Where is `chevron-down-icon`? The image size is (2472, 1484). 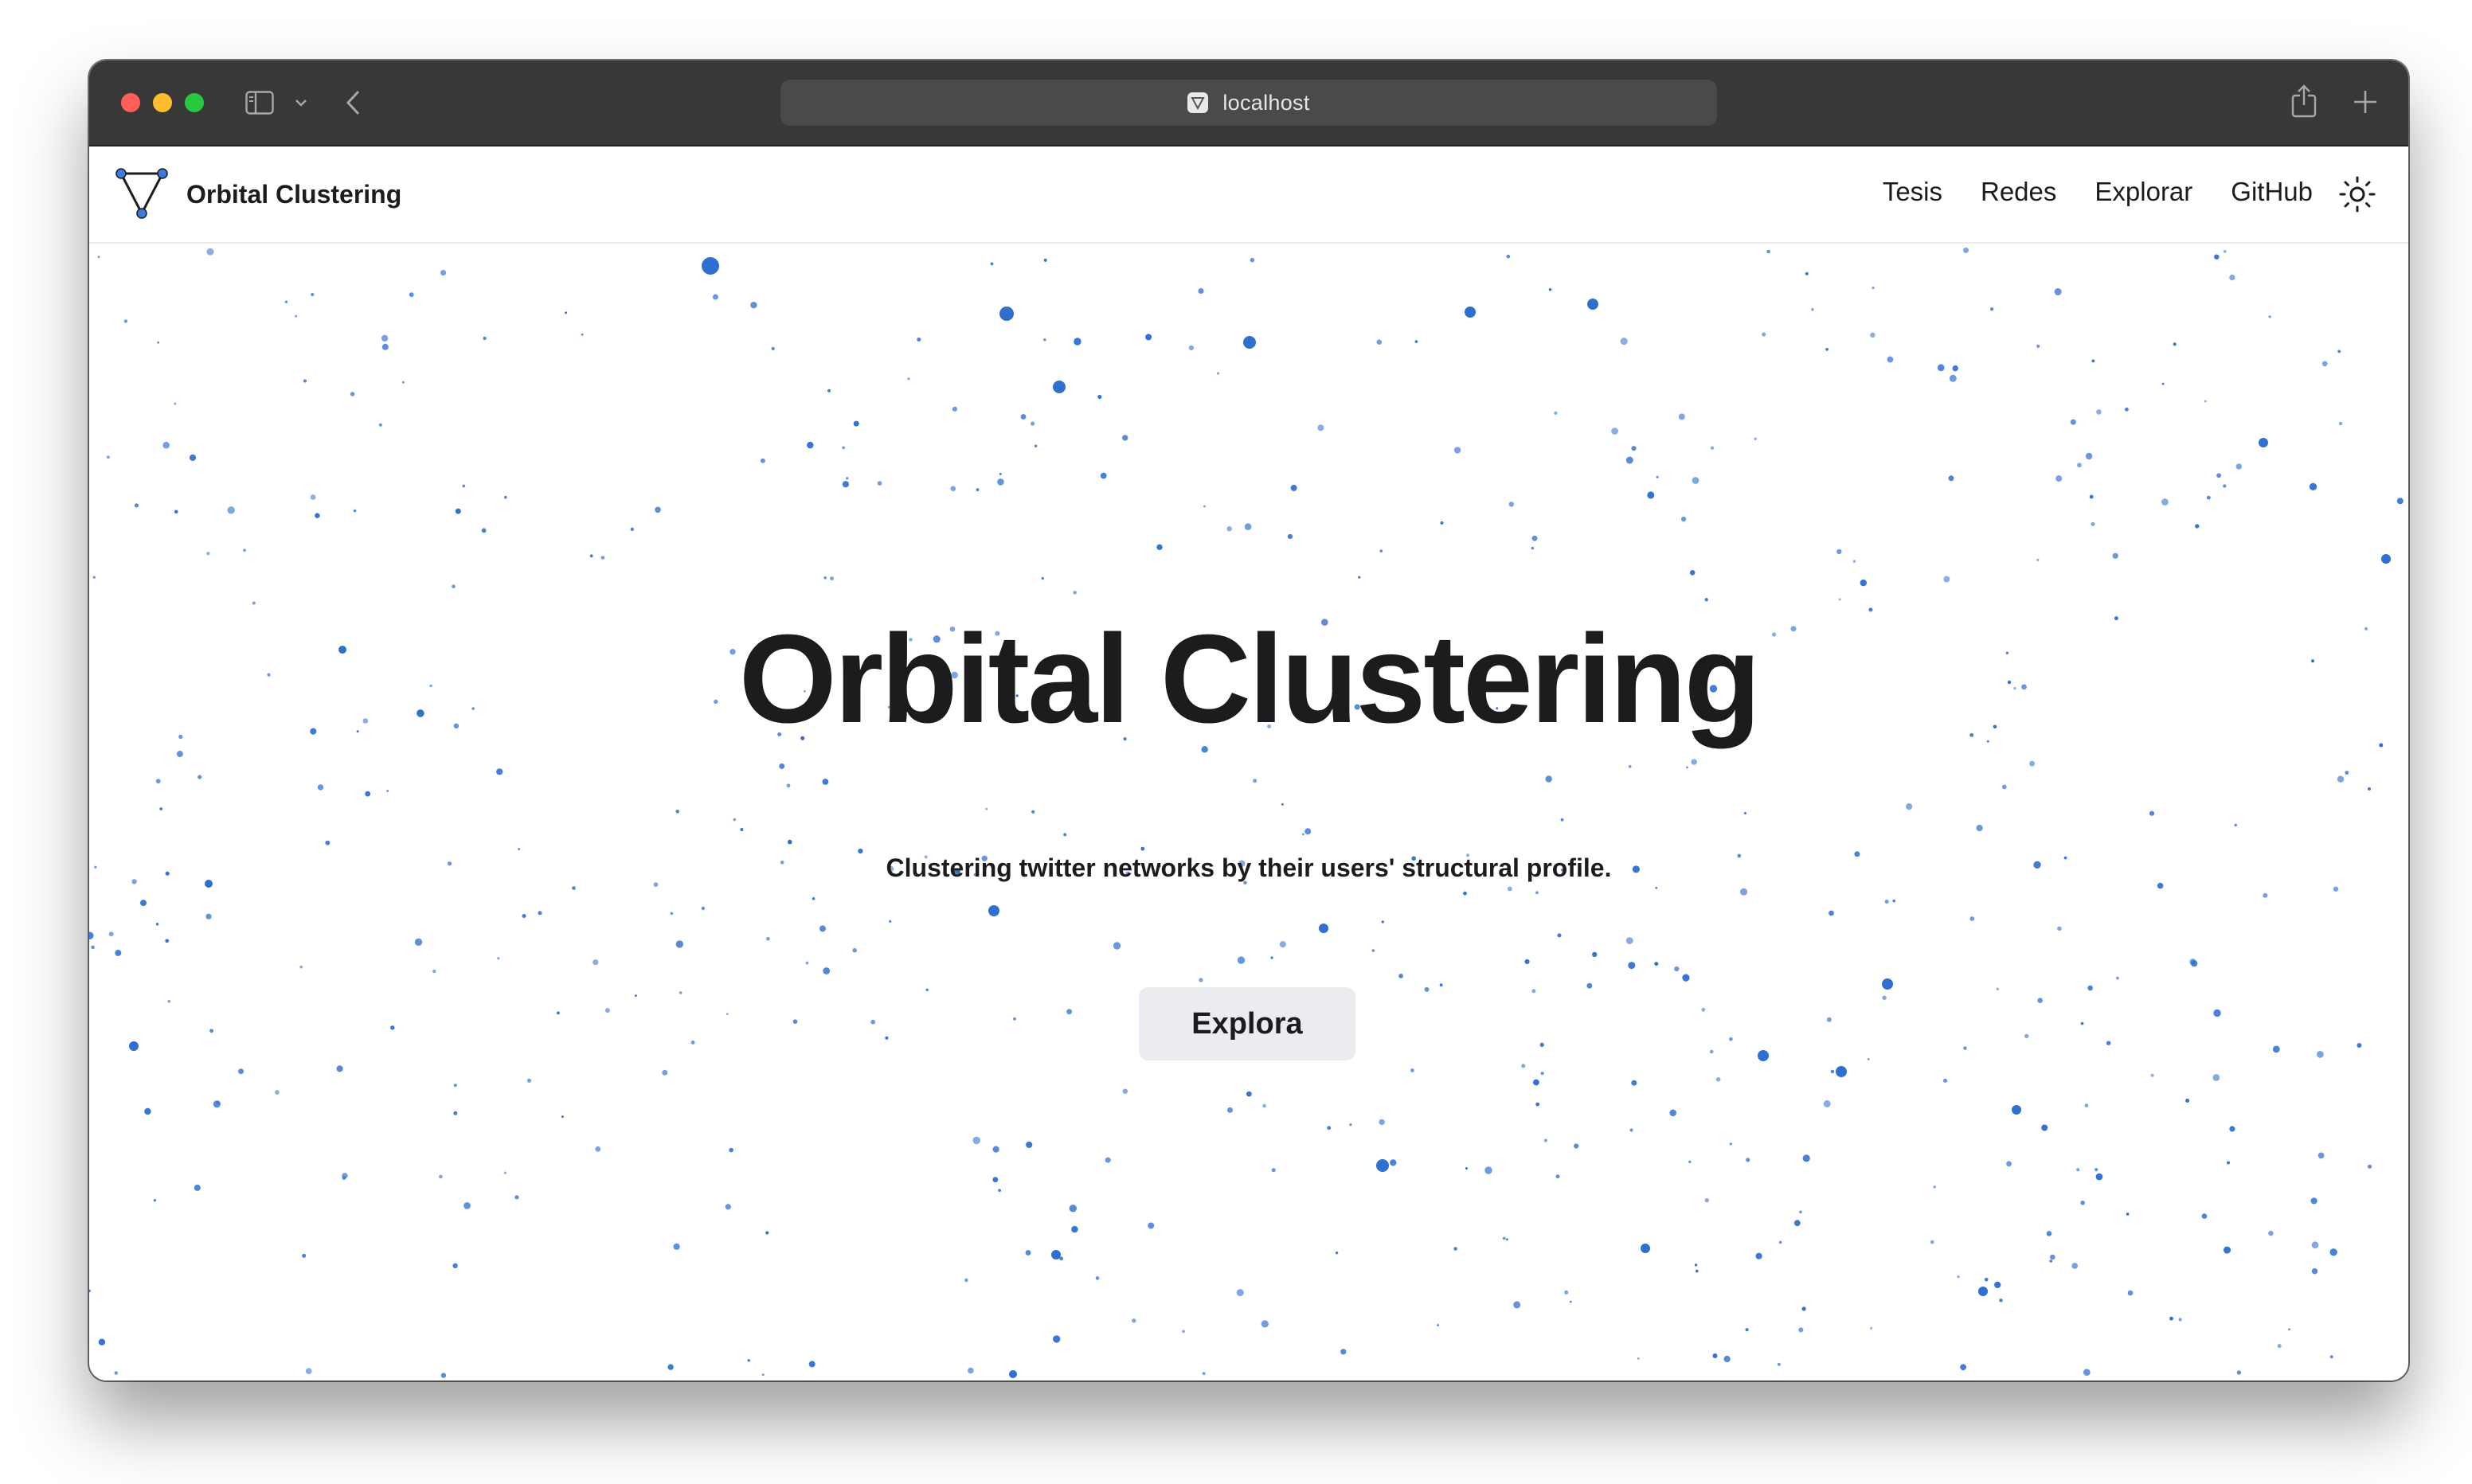 chevron-down-icon is located at coordinates (301, 102).